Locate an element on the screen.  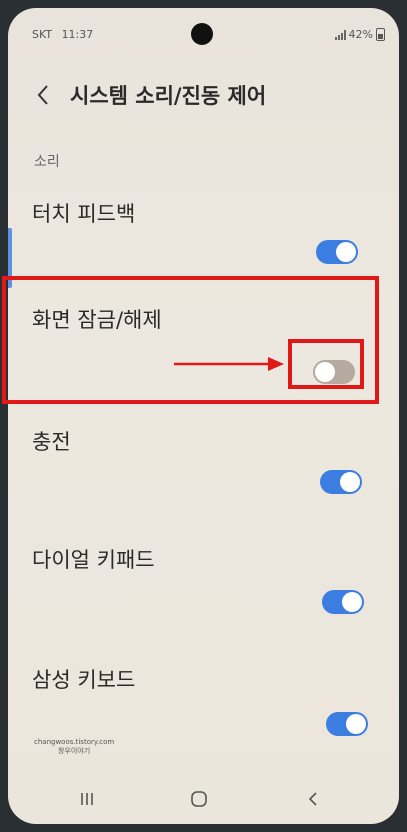
arrow-right-icon is located at coordinates (229, 364).